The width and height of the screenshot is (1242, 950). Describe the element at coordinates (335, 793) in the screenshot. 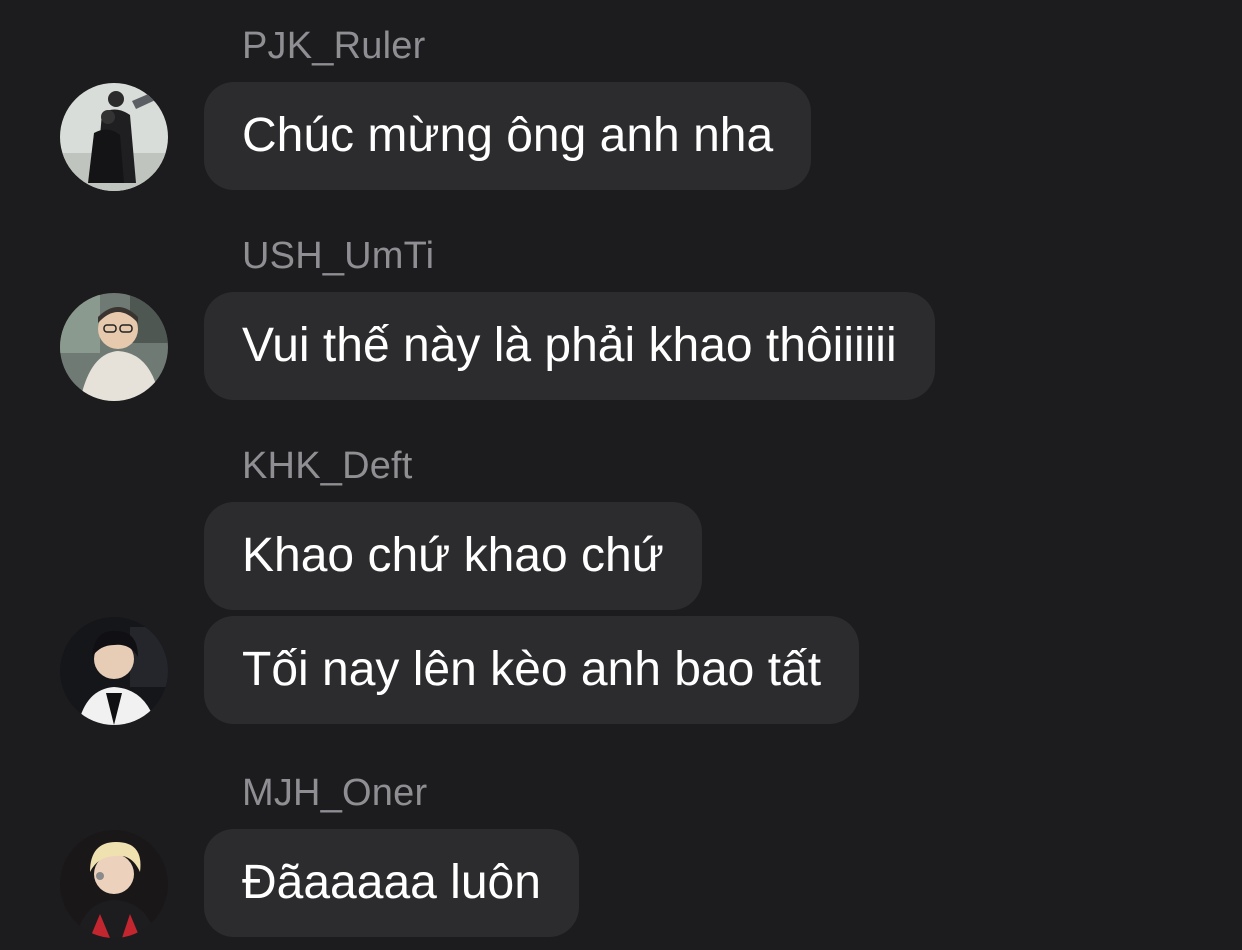

I see `sender-name: MJH_Oner` at that location.